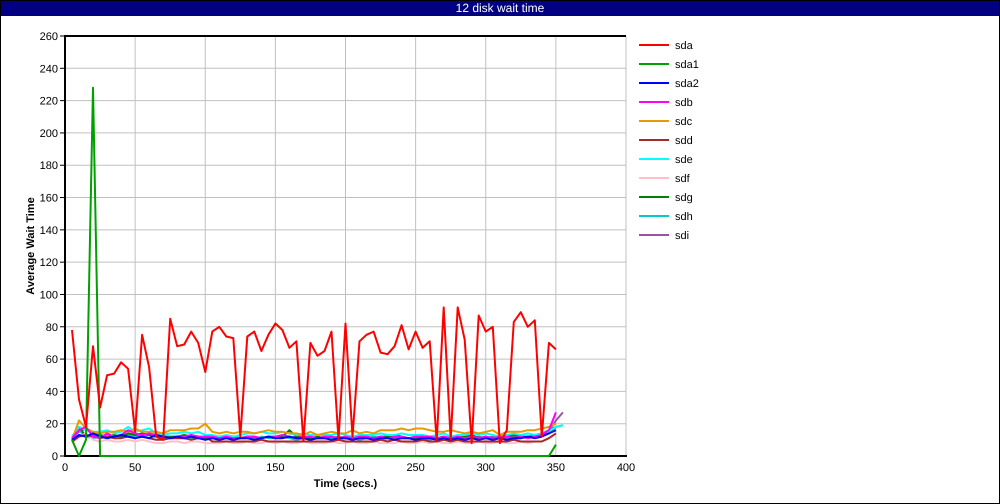  I want to click on legend-label: sde, so click(684, 160).